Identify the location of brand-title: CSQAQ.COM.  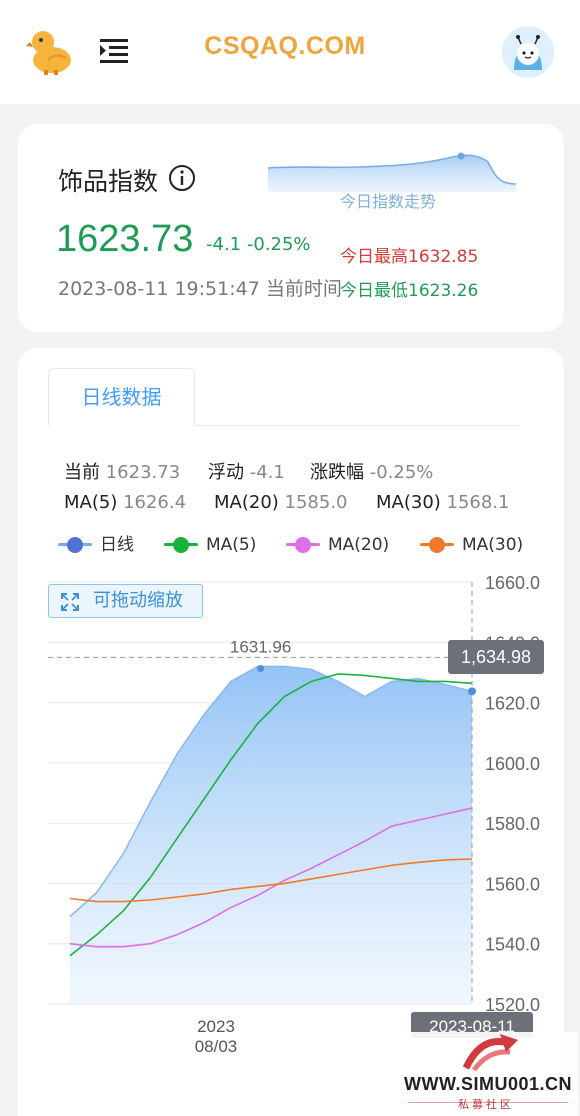
(285, 46).